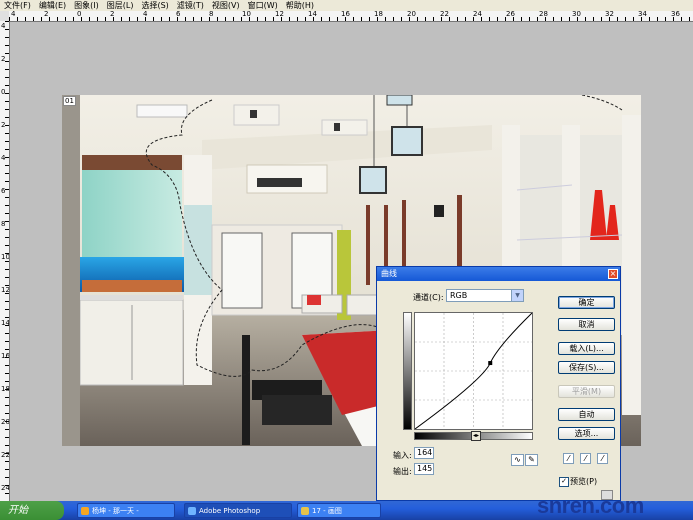 The image size is (693, 520). What do you see at coordinates (613, 274) in the screenshot?
I see `close-icon: ×` at bounding box center [613, 274].